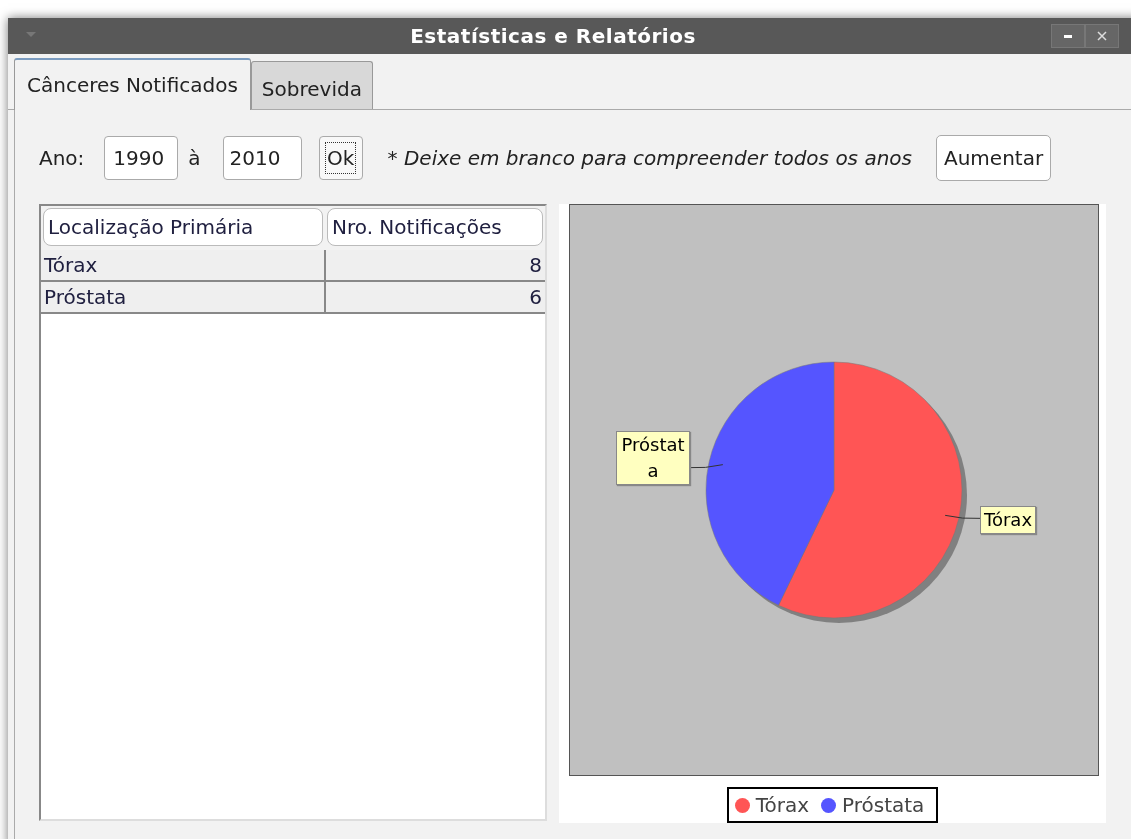 The width and height of the screenshot is (1131, 839). I want to click on separator-label: à, so click(194, 158).